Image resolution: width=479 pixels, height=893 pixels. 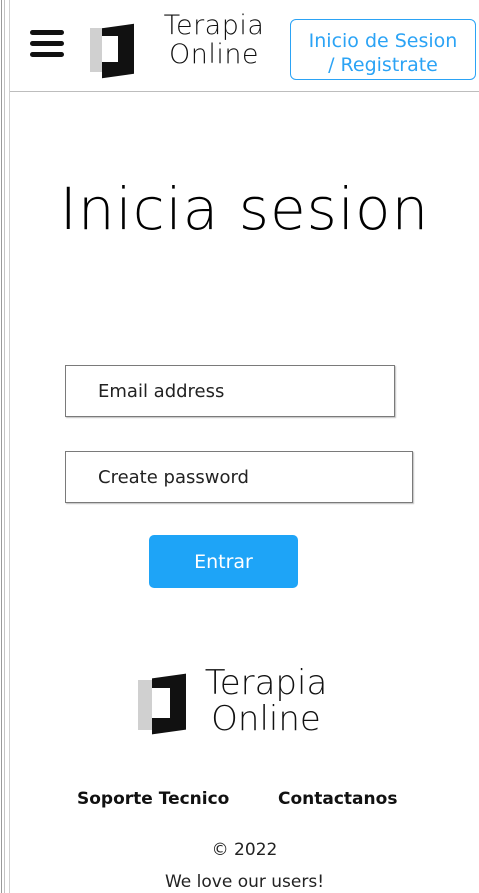 I want to click on brand-name: Terapia Online, so click(x=214, y=40).